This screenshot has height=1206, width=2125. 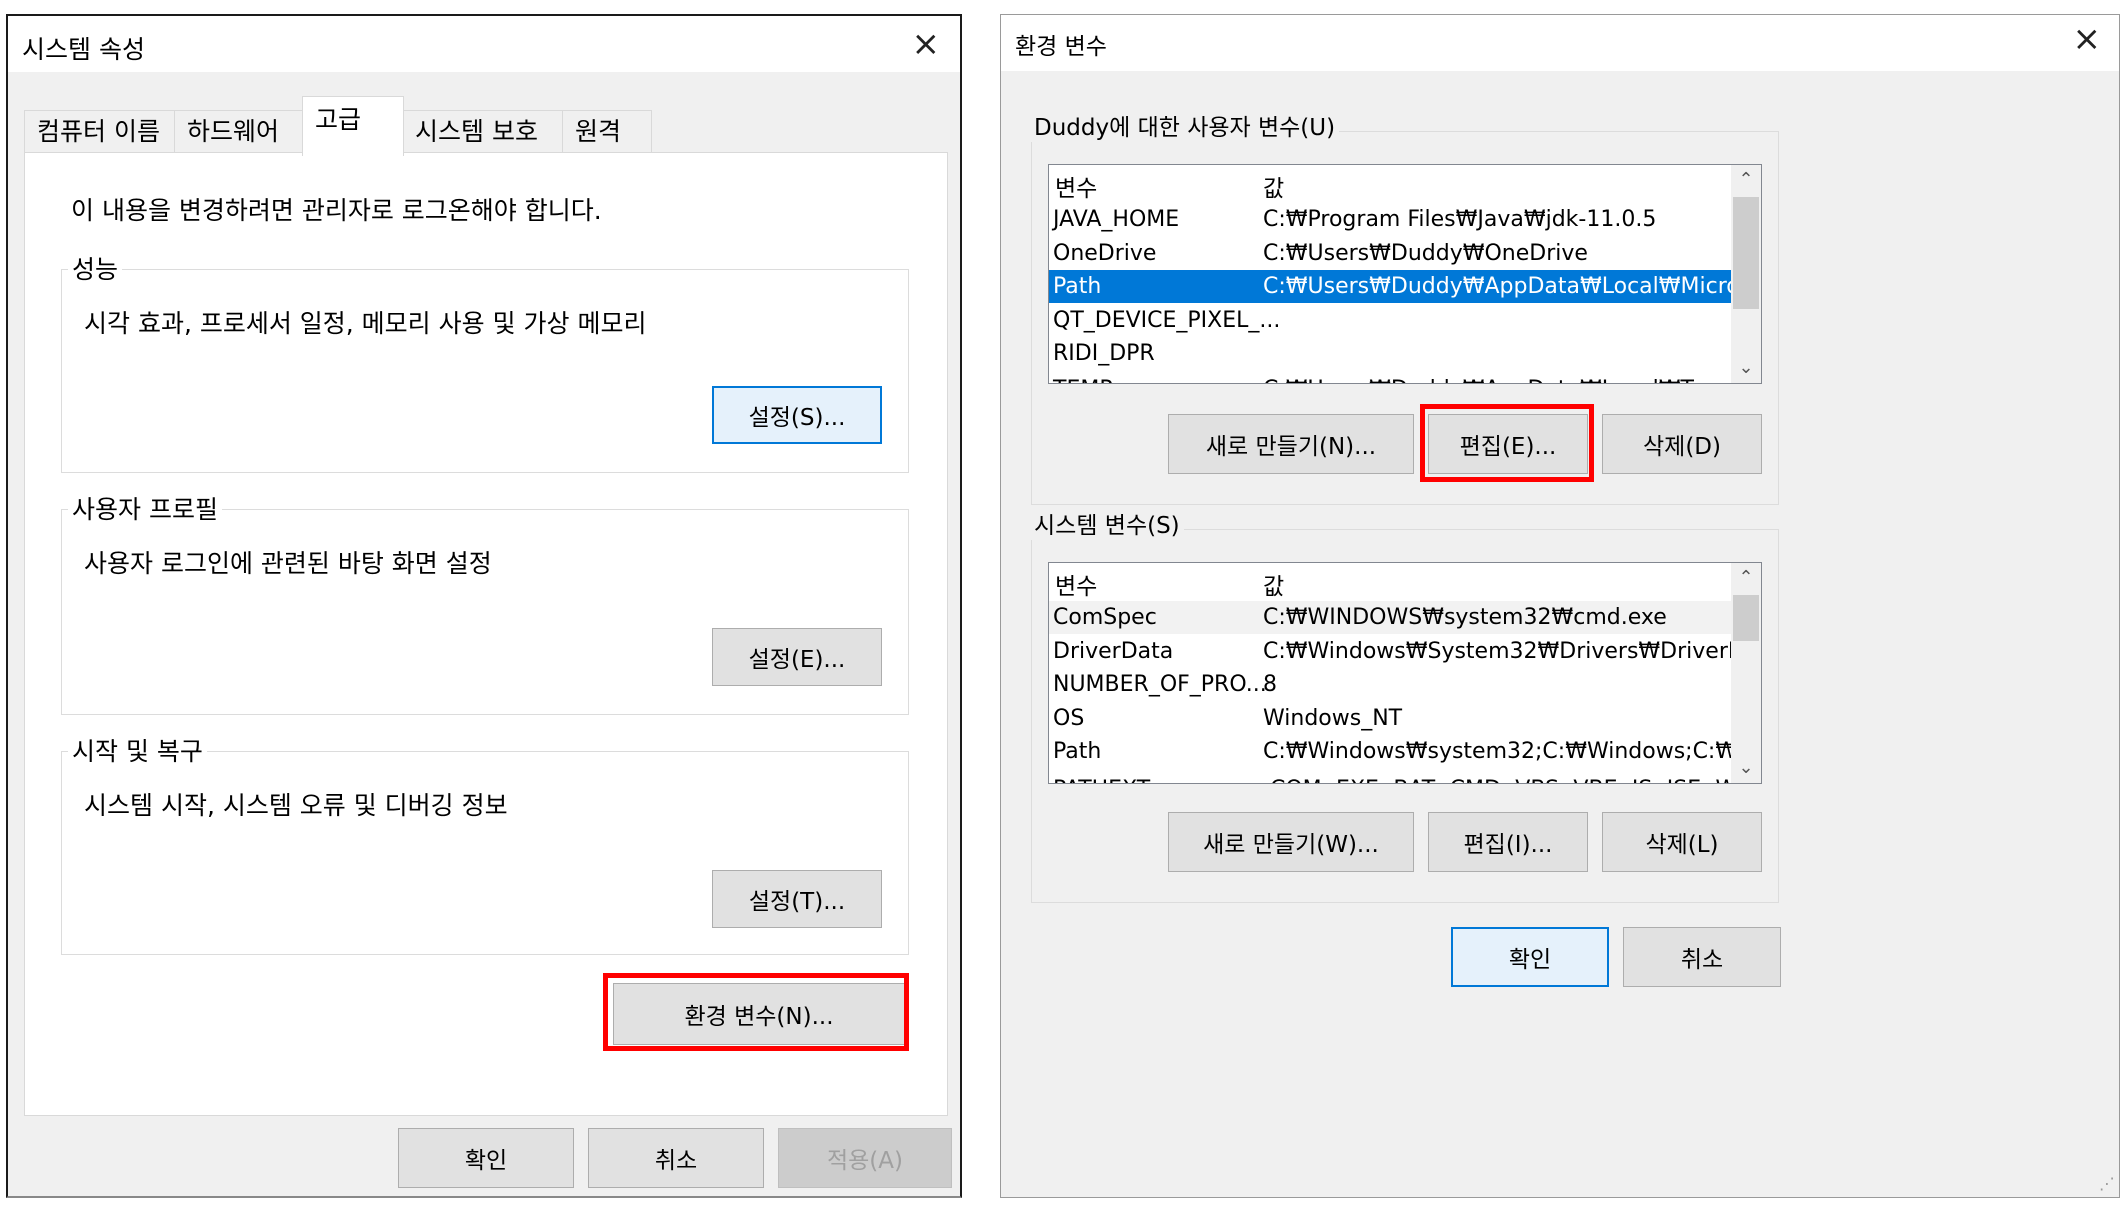 I want to click on tab-computer-name: 컴퓨터 이름, so click(x=100, y=132).